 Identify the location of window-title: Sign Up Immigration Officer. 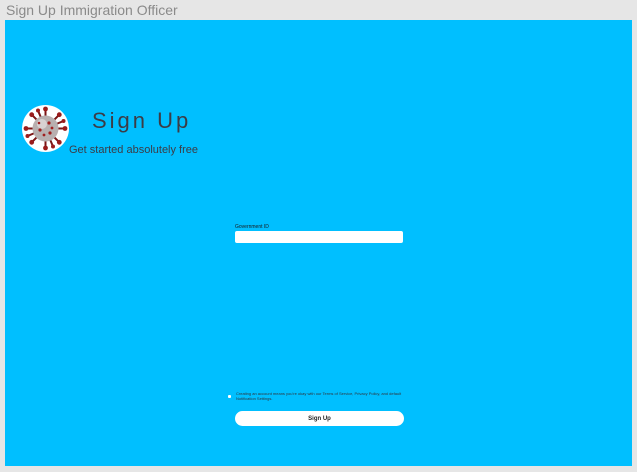
(92, 10).